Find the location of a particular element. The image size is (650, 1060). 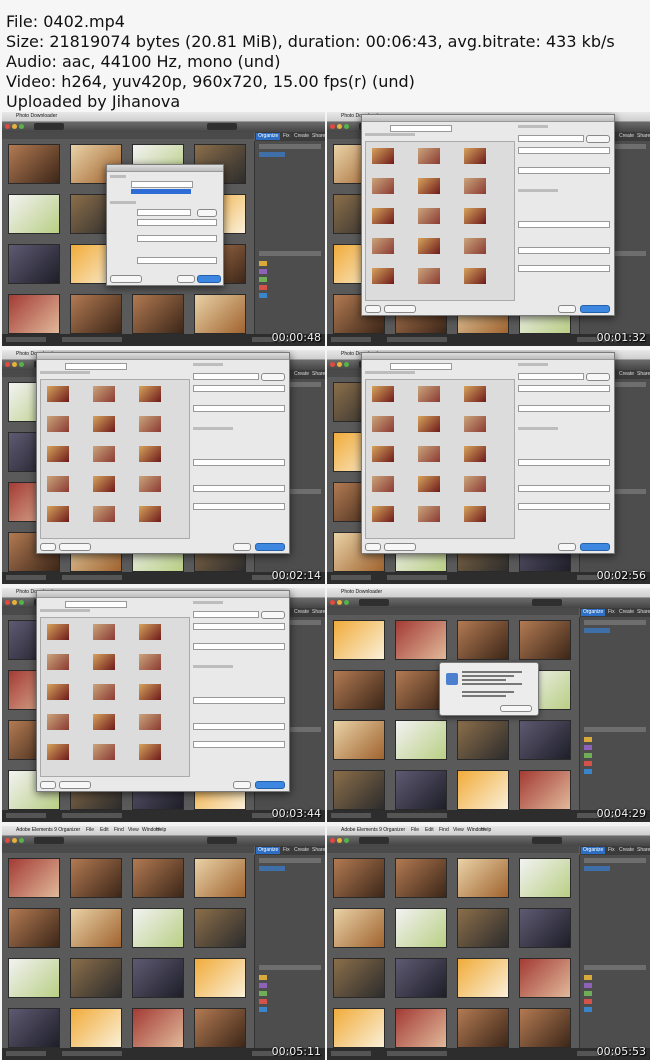

tab-fix: Fix is located at coordinates (611, 612).